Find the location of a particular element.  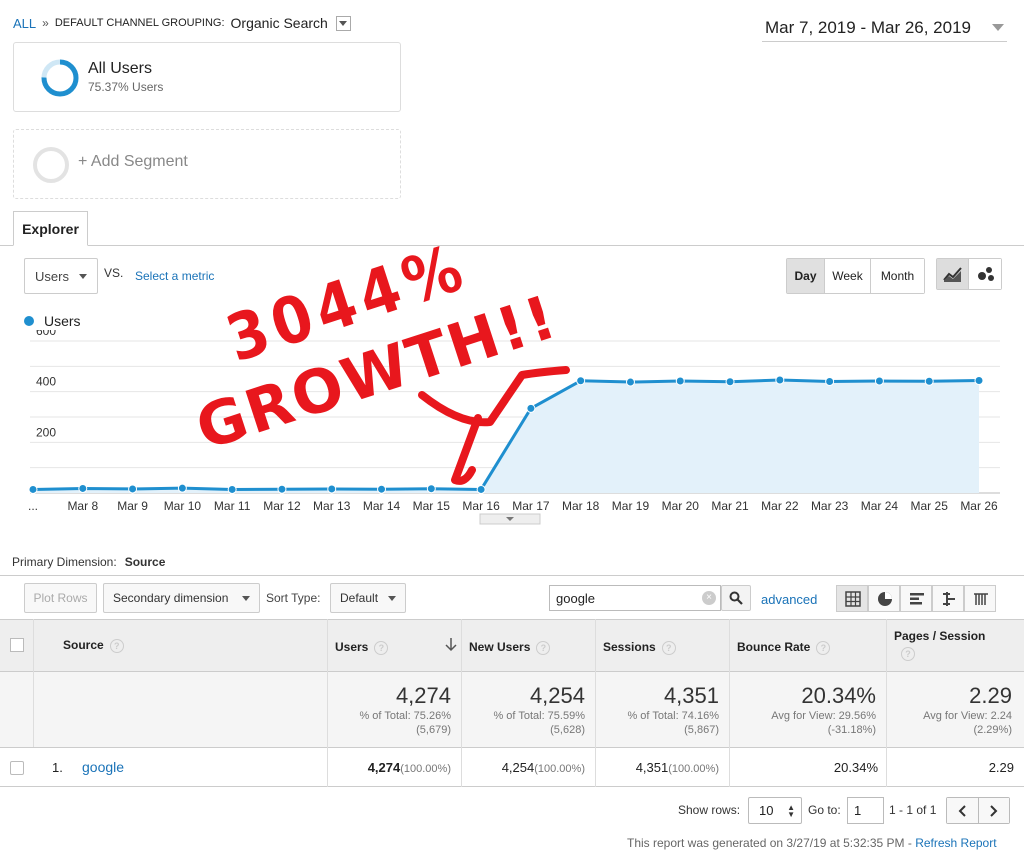

line-chart-button is located at coordinates (953, 274).